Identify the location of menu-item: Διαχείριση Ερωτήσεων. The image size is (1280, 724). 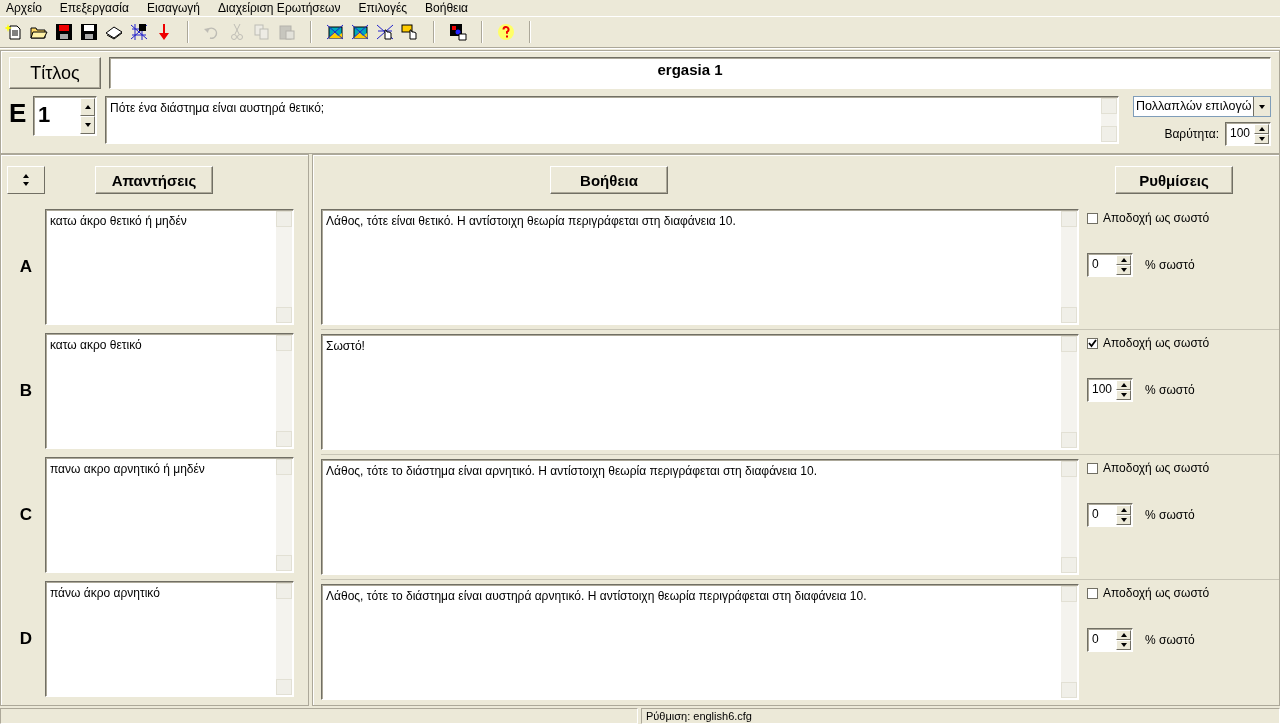
(279, 8).